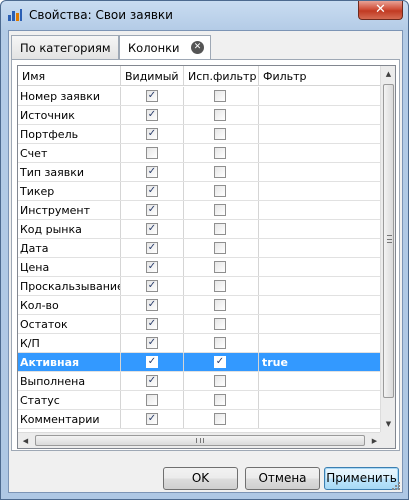 This screenshot has height=500, width=409. What do you see at coordinates (200, 191) in the screenshot?
I see `table-row: Тикер ✓` at bounding box center [200, 191].